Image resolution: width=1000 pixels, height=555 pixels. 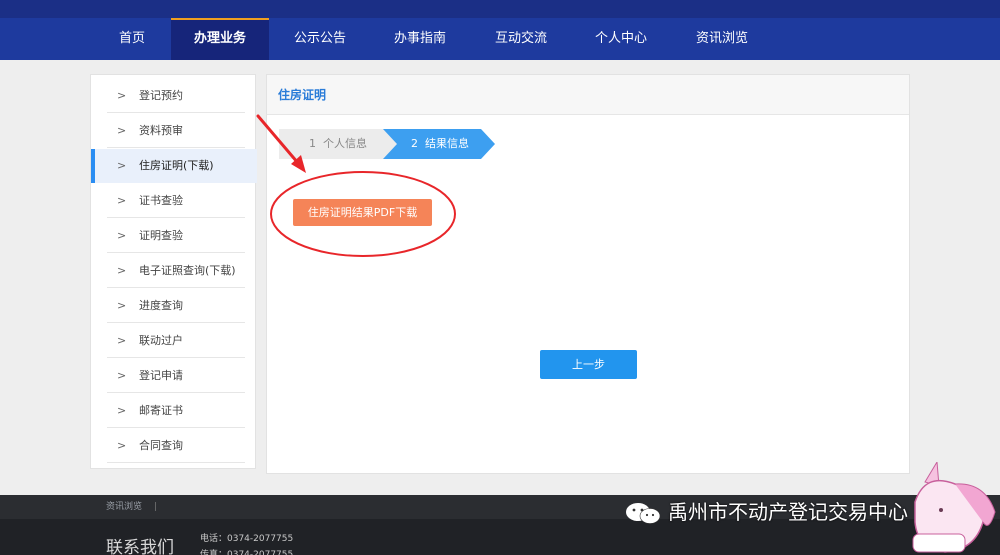 I want to click on sidebar-item-label: 登记预约, so click(x=161, y=95).